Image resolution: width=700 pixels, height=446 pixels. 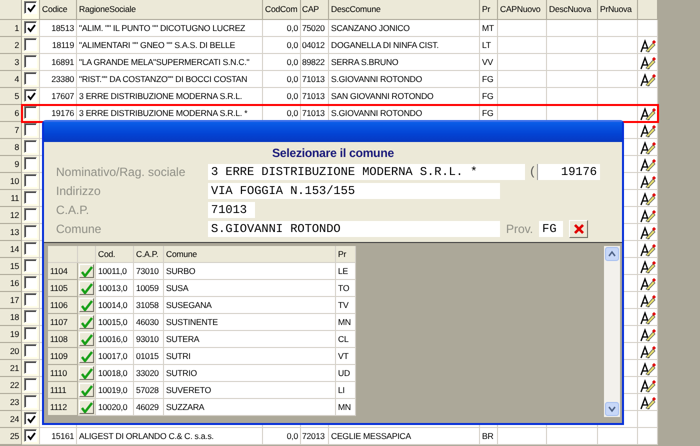 What do you see at coordinates (11, 28) in the screenshot?
I see `row-number: 1` at bounding box center [11, 28].